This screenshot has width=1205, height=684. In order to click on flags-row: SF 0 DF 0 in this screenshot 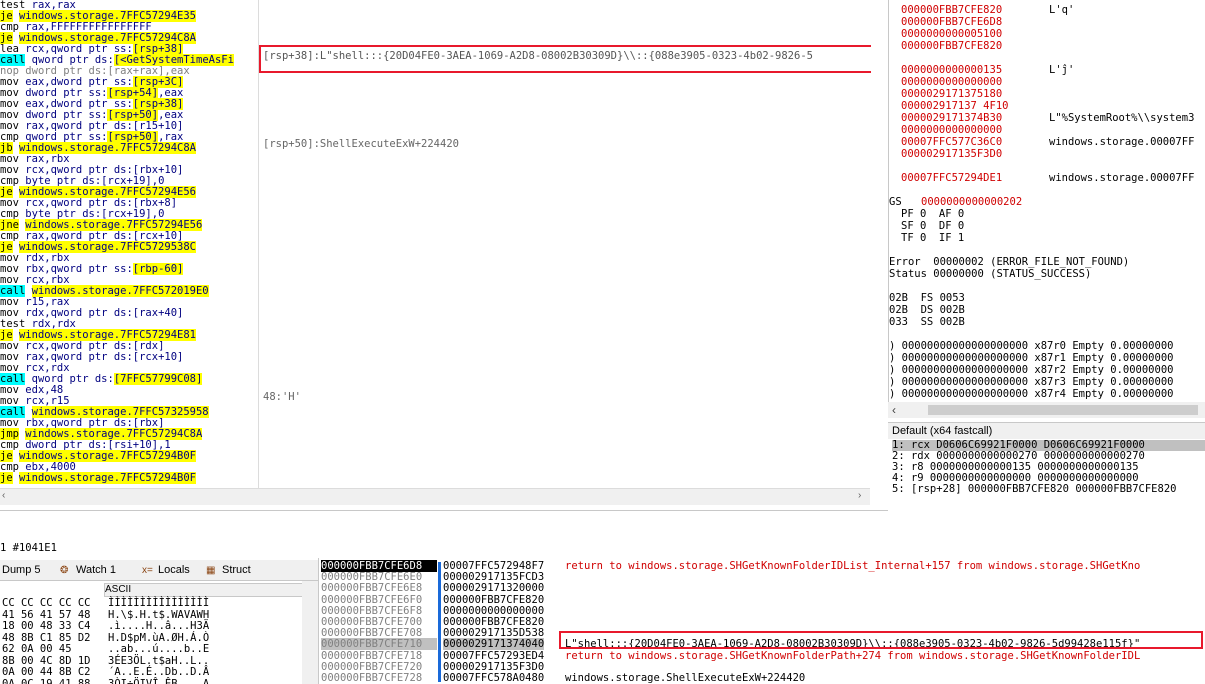, I will do `click(932, 226)`.